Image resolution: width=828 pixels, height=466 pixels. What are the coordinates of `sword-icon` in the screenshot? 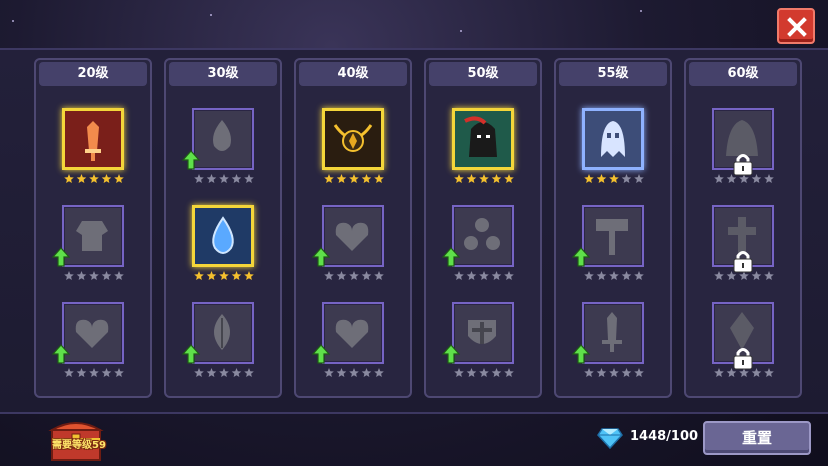 It's located at (93, 139).